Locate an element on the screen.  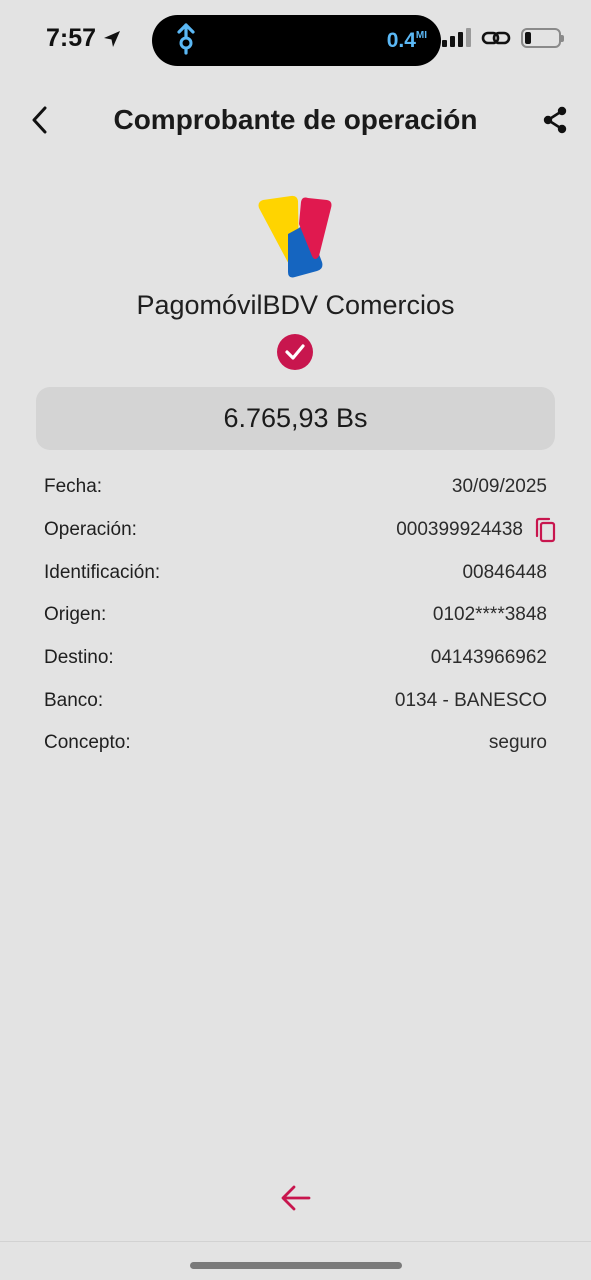
detail-label: Identificación: is located at coordinates (102, 572).